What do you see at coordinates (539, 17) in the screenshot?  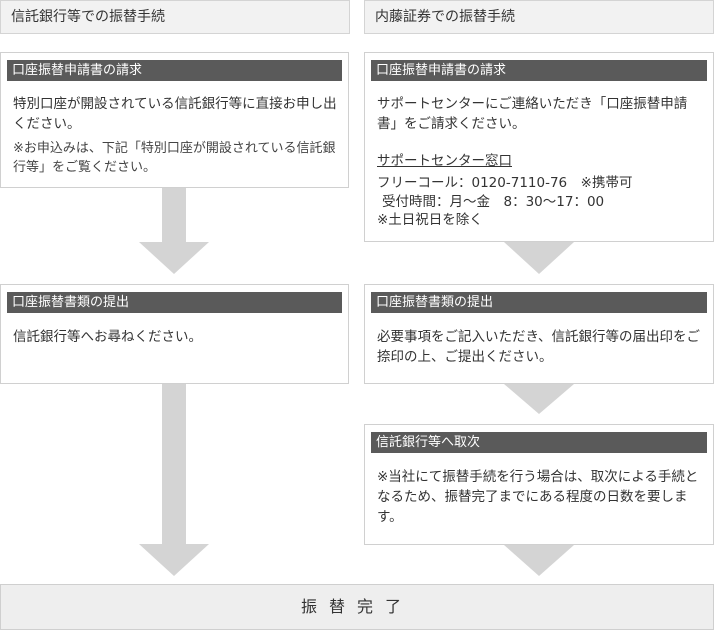 I see `right-column-header: 内藤証券での振替手続` at bounding box center [539, 17].